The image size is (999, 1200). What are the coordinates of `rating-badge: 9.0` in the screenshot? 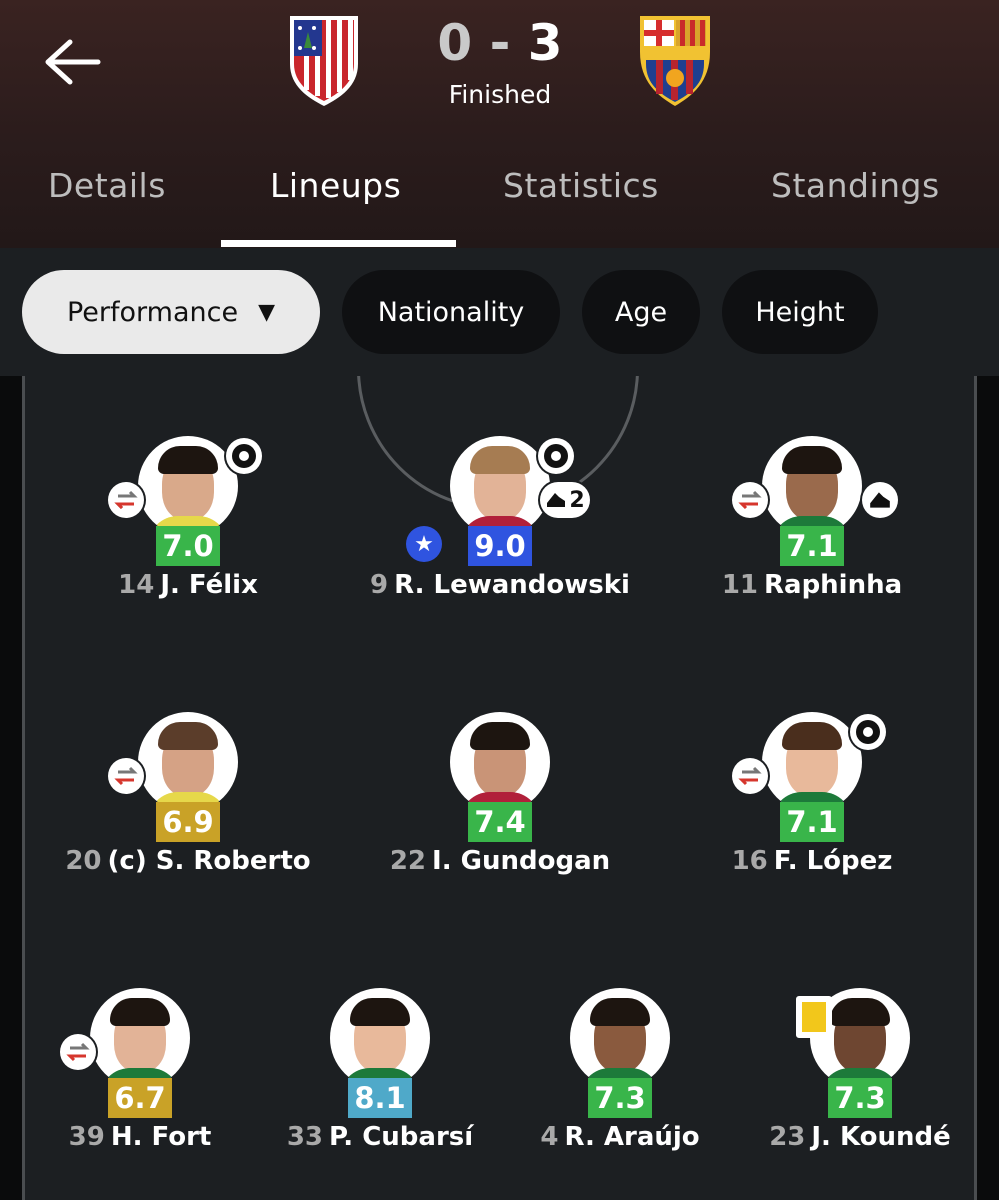 It's located at (500, 546).